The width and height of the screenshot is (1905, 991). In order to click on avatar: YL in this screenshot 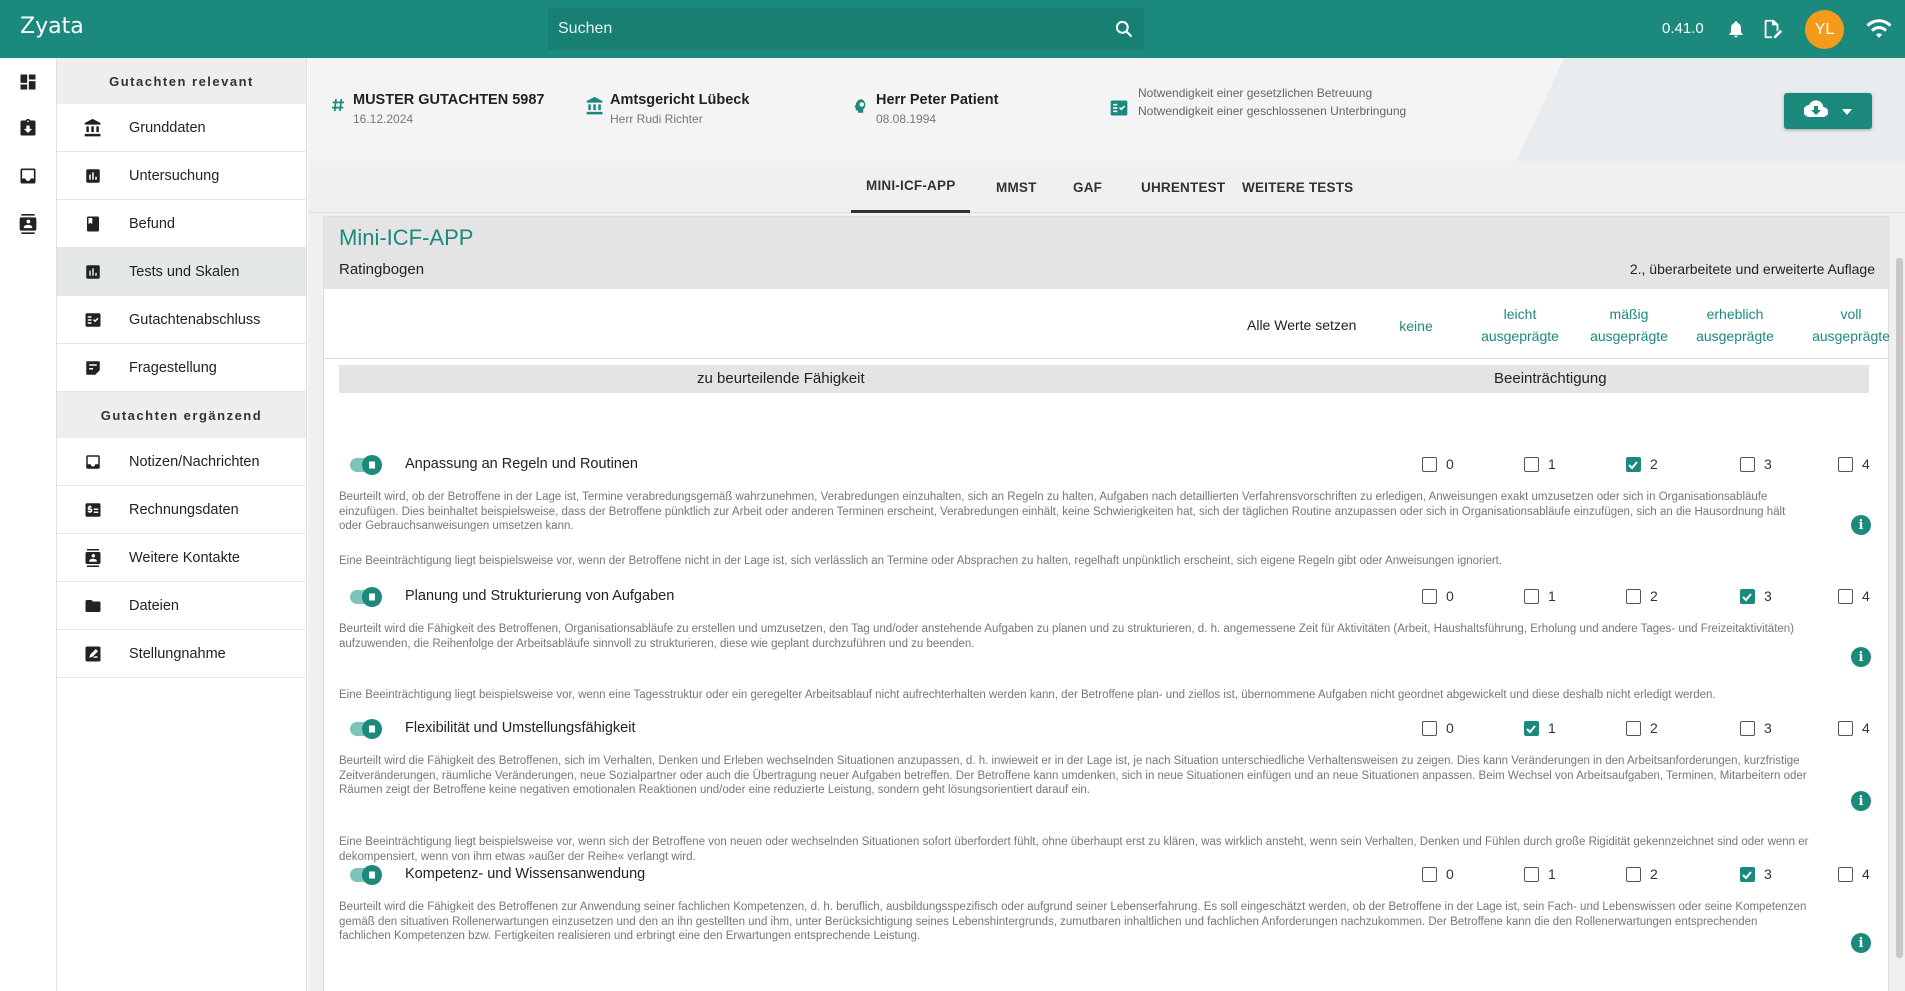, I will do `click(1824, 29)`.